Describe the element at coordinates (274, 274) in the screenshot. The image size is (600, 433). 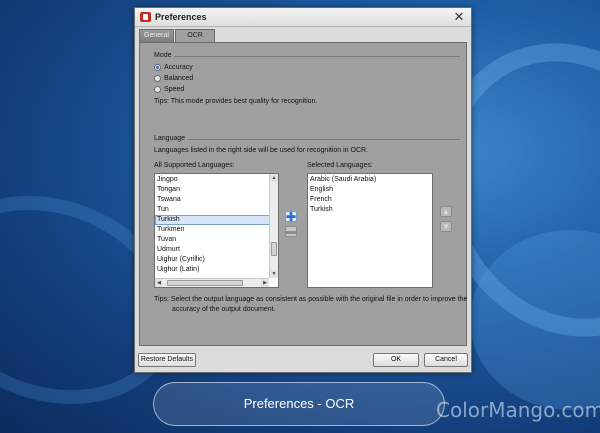
I see `scroll-down-icon: ▼` at that location.